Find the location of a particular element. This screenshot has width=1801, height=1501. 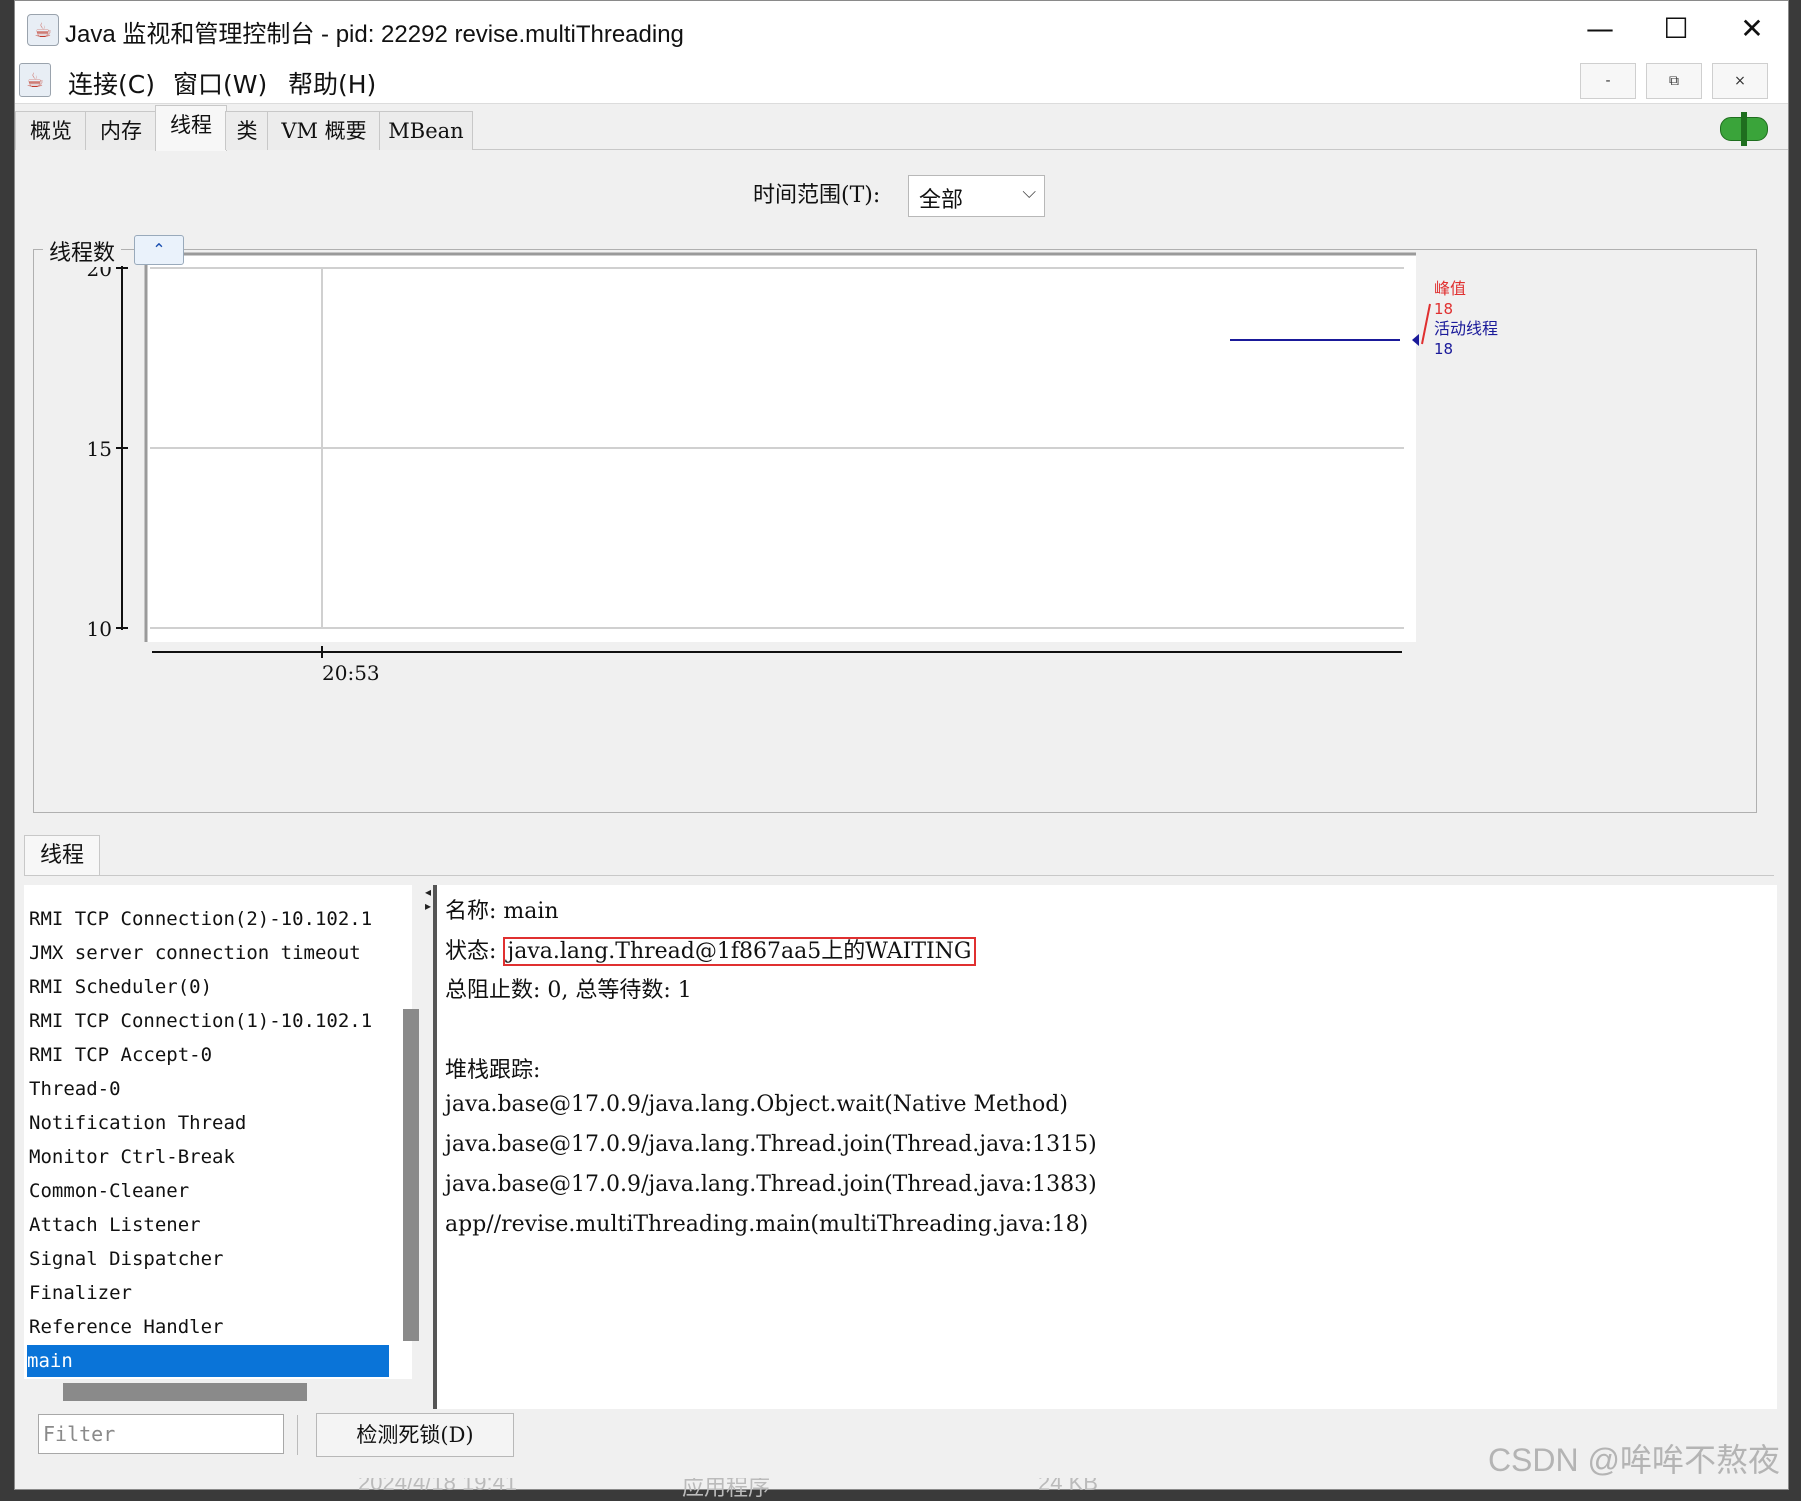

peak-marker is located at coordinates (1426, 324).